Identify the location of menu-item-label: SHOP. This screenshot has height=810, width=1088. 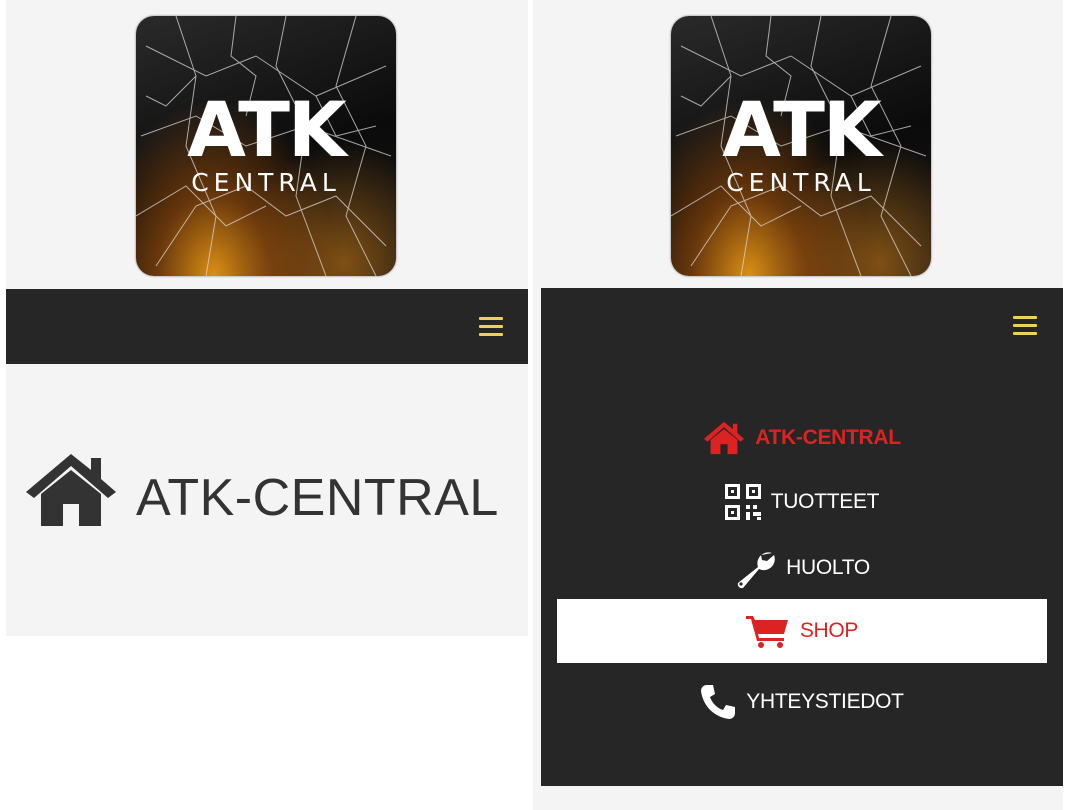
(829, 630).